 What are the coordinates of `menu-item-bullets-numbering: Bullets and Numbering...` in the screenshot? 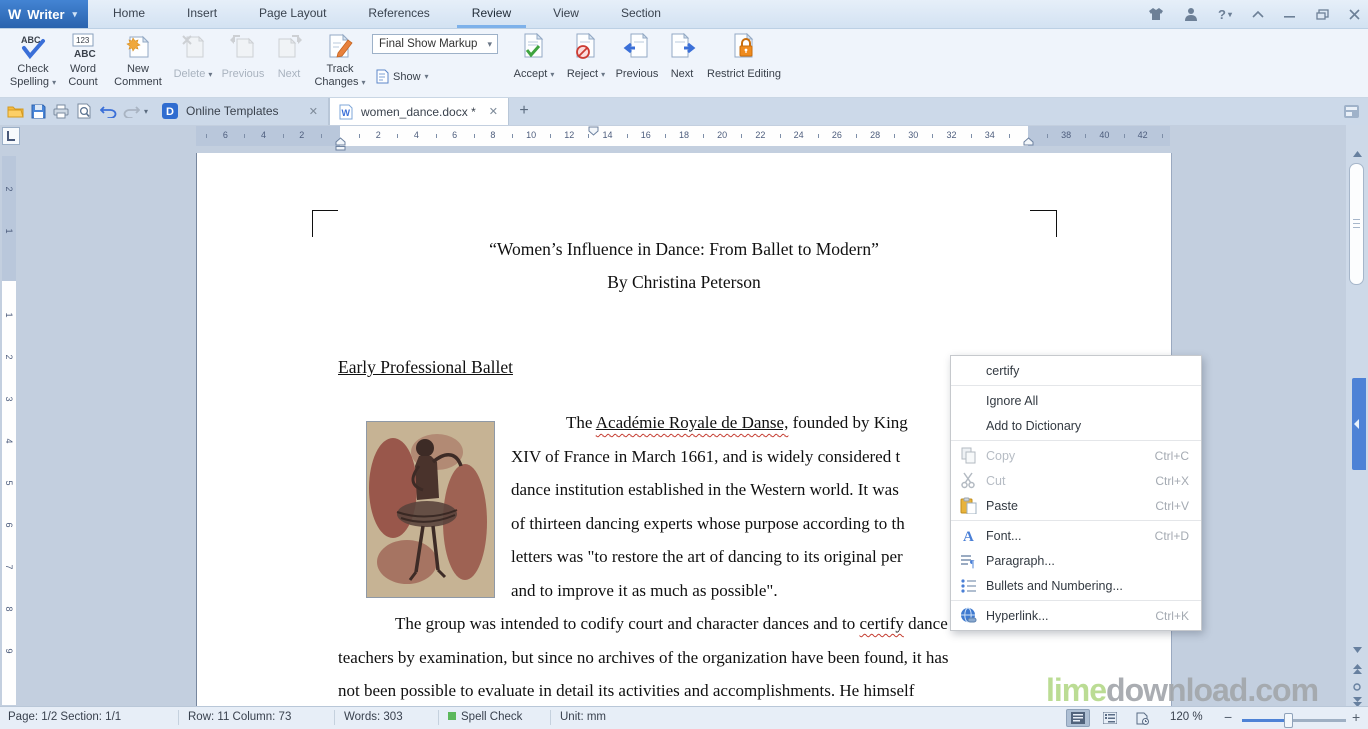 It's located at (1076, 585).